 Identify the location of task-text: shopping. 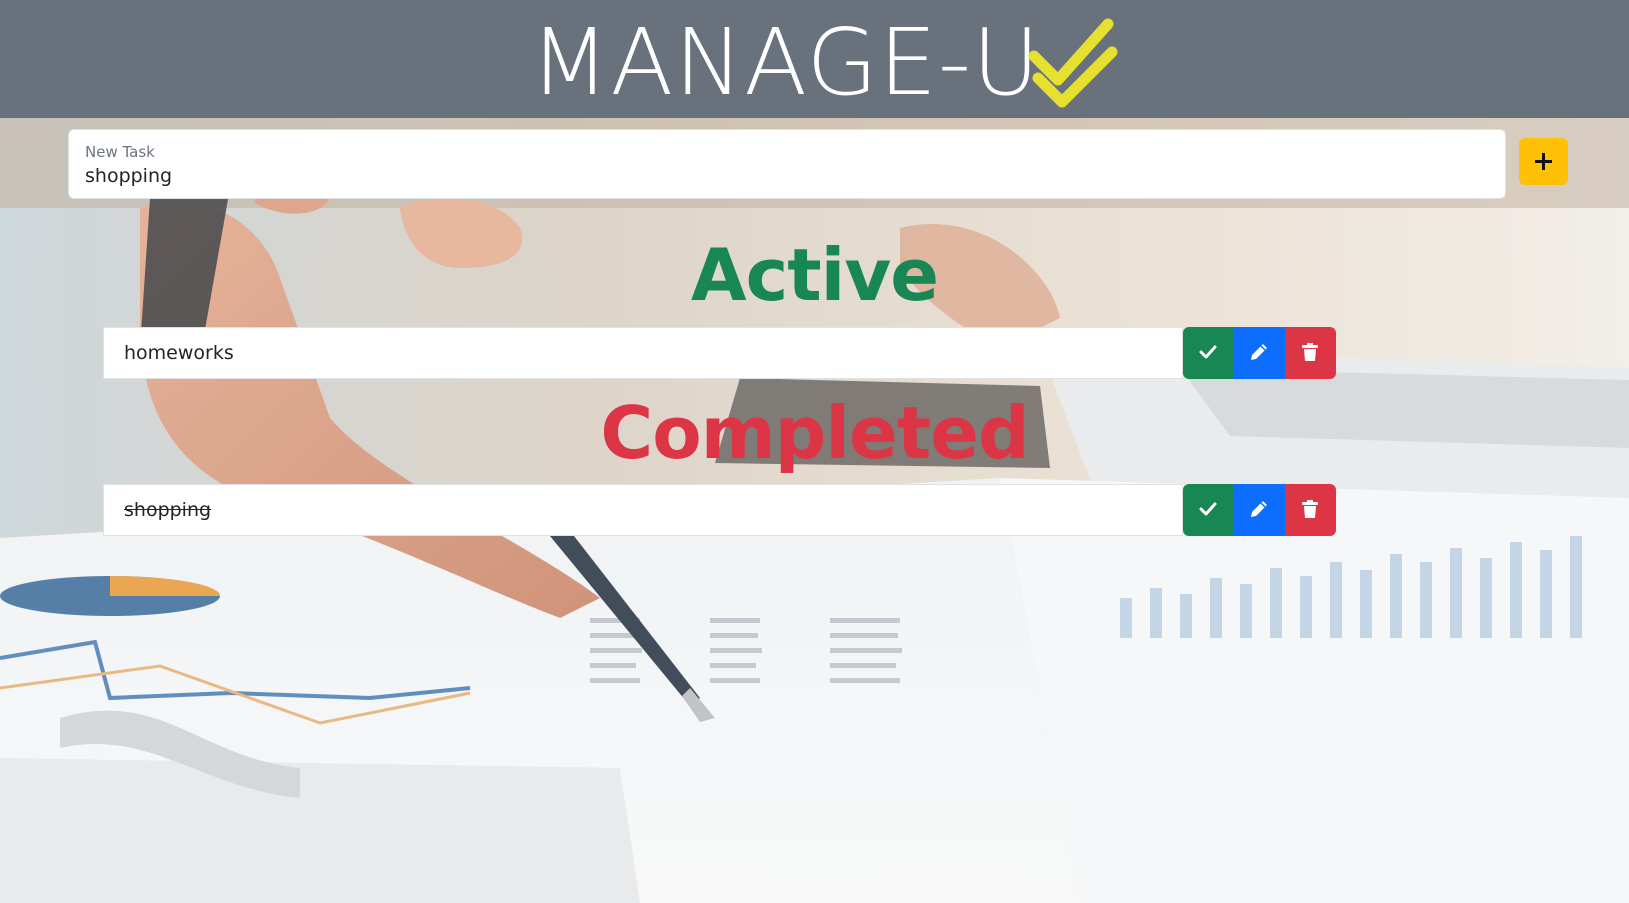
(643, 510).